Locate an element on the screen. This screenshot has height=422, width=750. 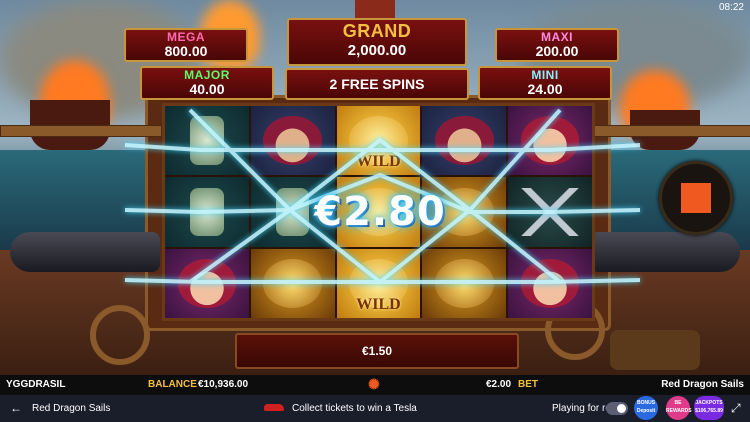
cannon-left is located at coordinates (85, 252).